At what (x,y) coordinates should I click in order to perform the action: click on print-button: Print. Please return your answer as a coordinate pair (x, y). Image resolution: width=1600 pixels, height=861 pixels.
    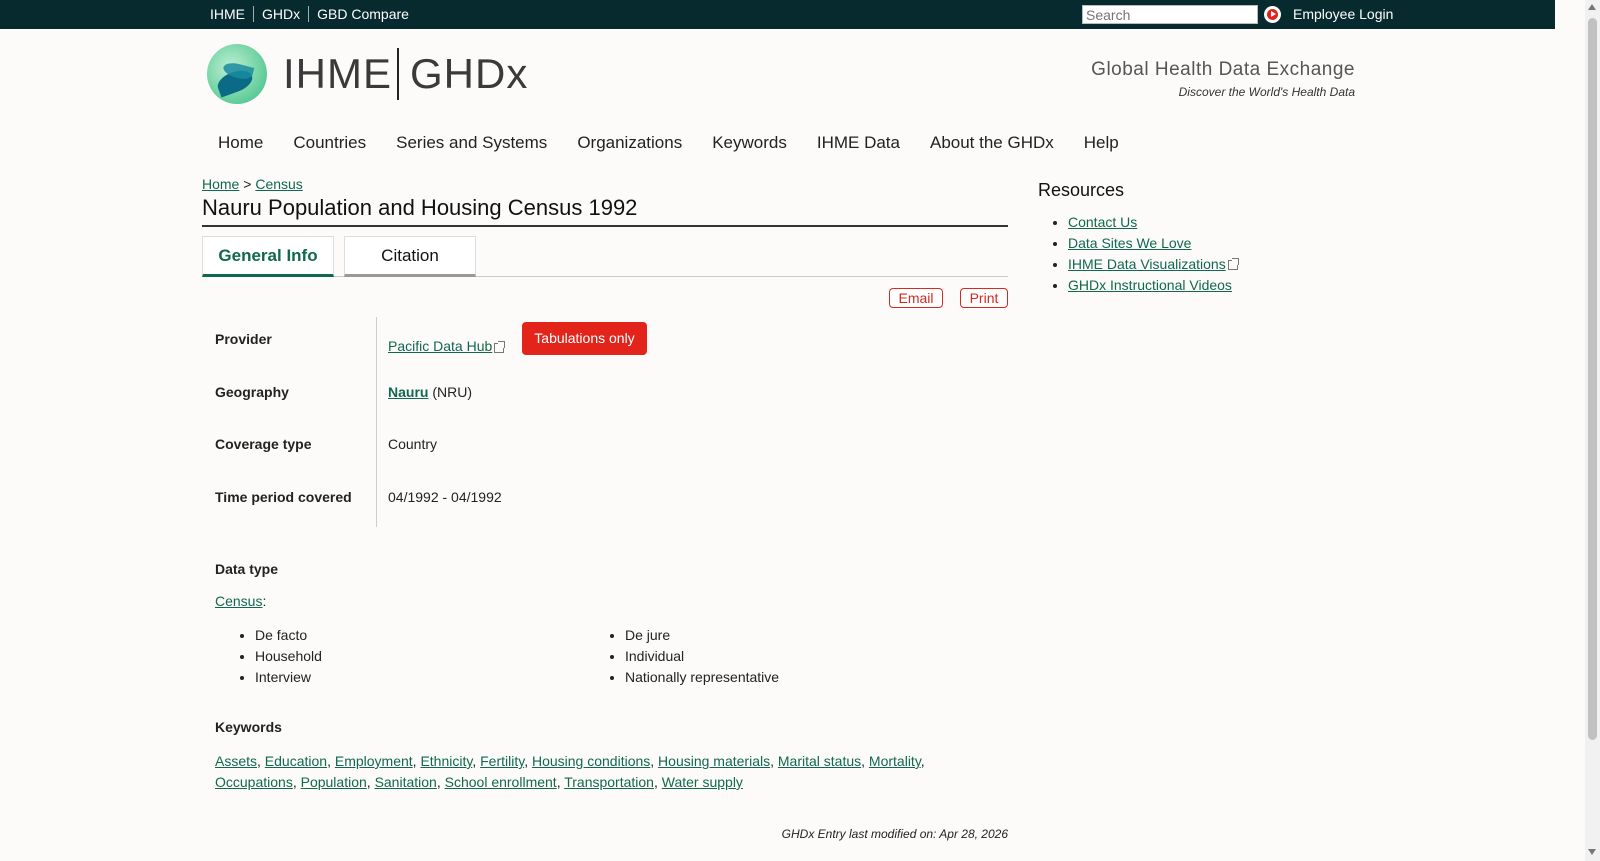
    Looking at the image, I should click on (984, 298).